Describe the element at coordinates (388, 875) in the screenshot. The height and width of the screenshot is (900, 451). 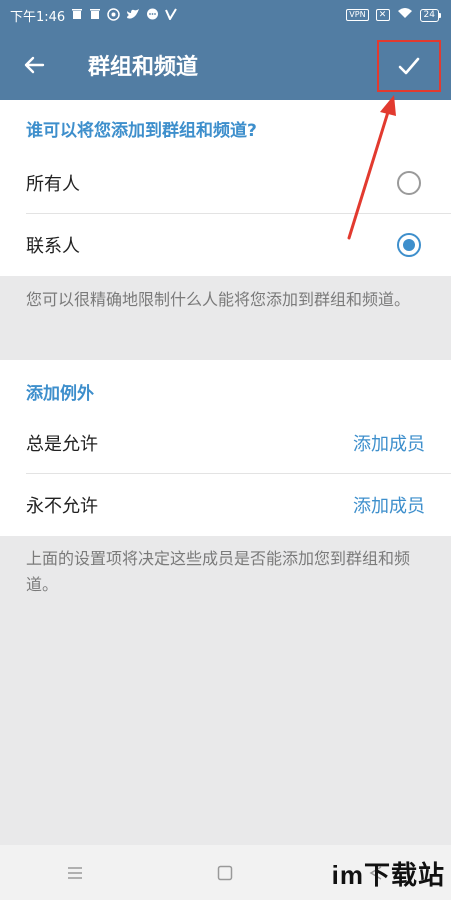
I see `watermark: im下载站` at that location.